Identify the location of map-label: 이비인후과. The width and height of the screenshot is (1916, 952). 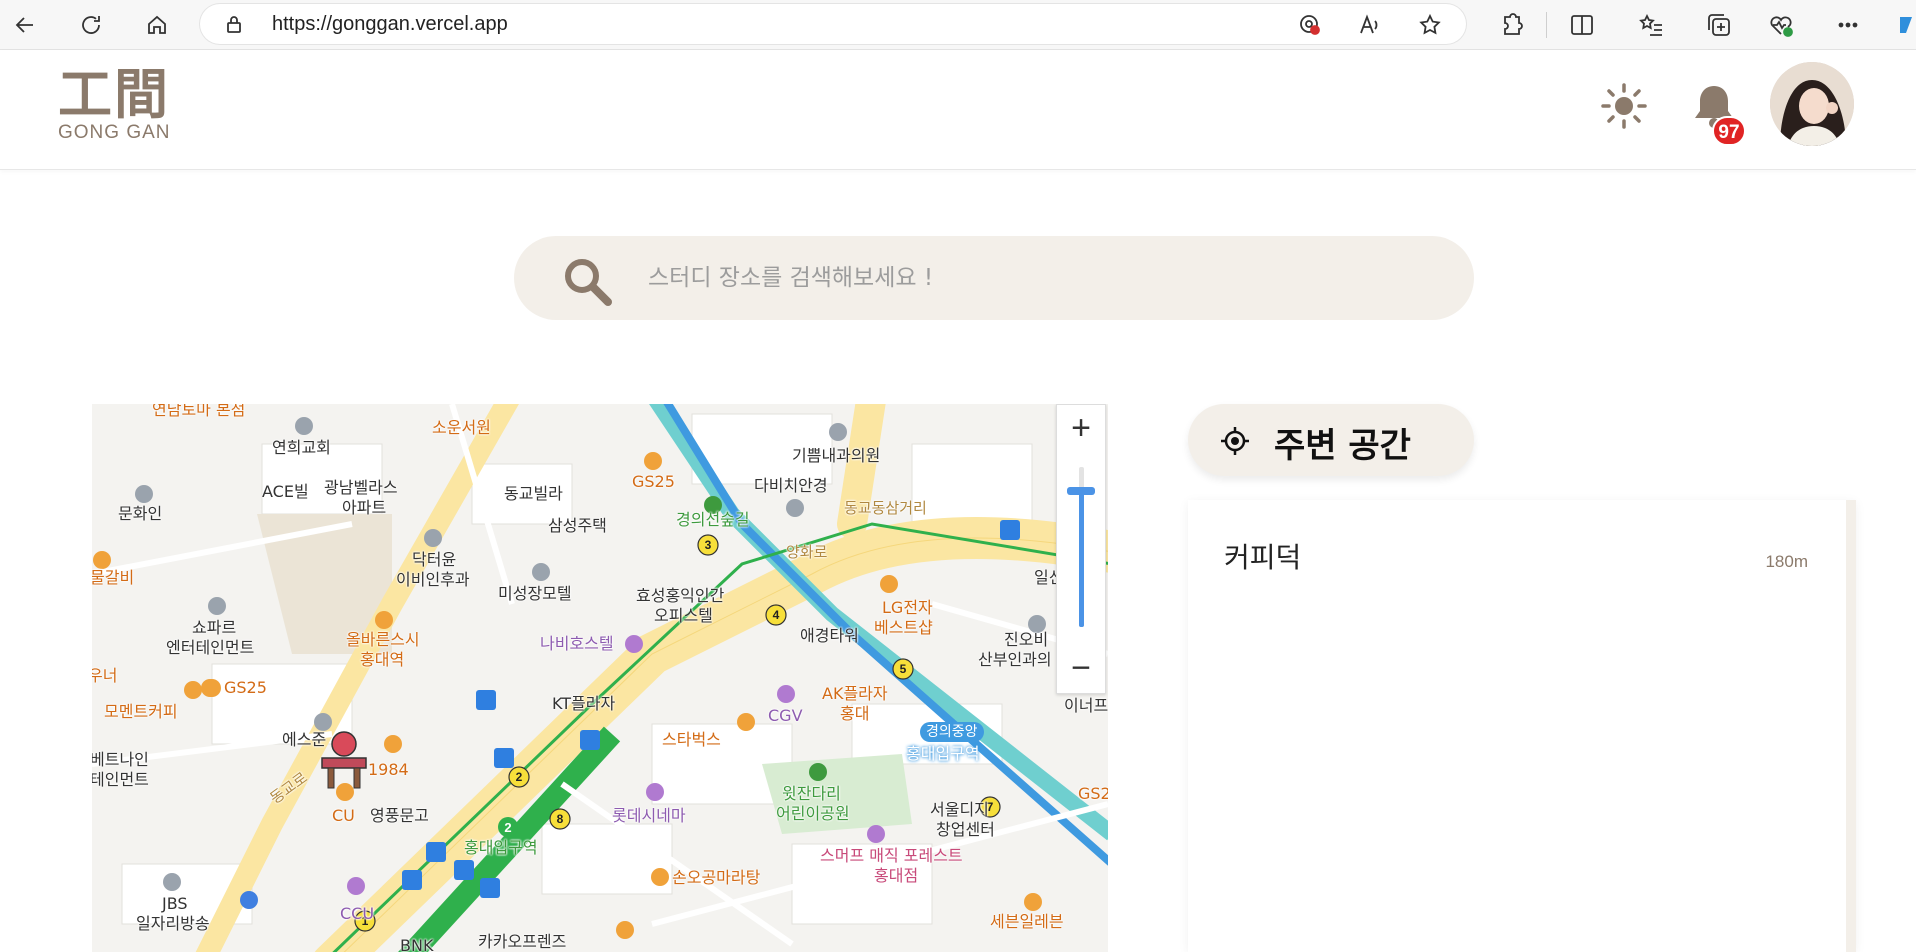
(433, 580).